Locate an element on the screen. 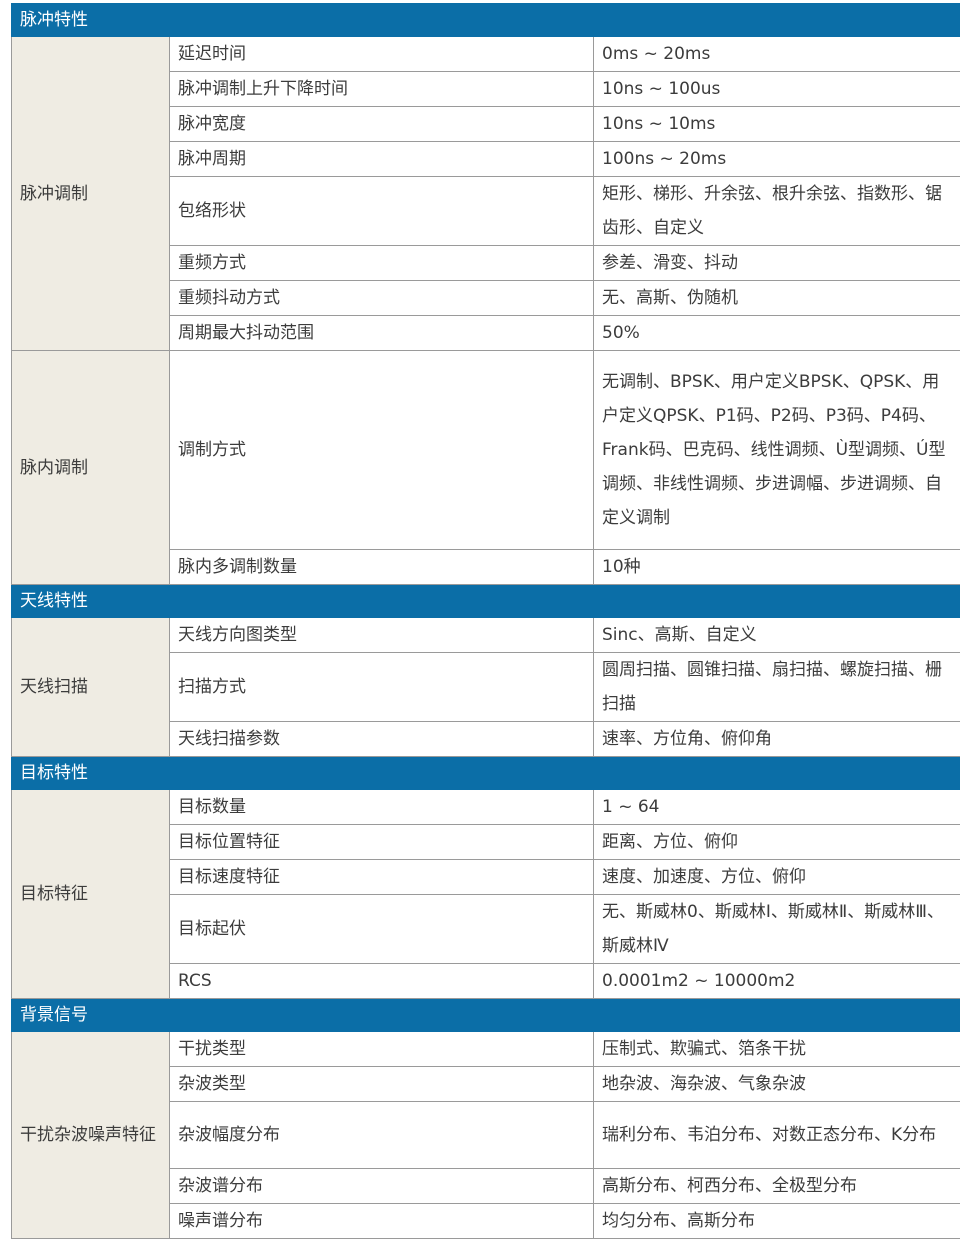 Image resolution: width=960 pixels, height=1239 pixels. parameter-name: 杂波幅度分布 is located at coordinates (382, 1135).